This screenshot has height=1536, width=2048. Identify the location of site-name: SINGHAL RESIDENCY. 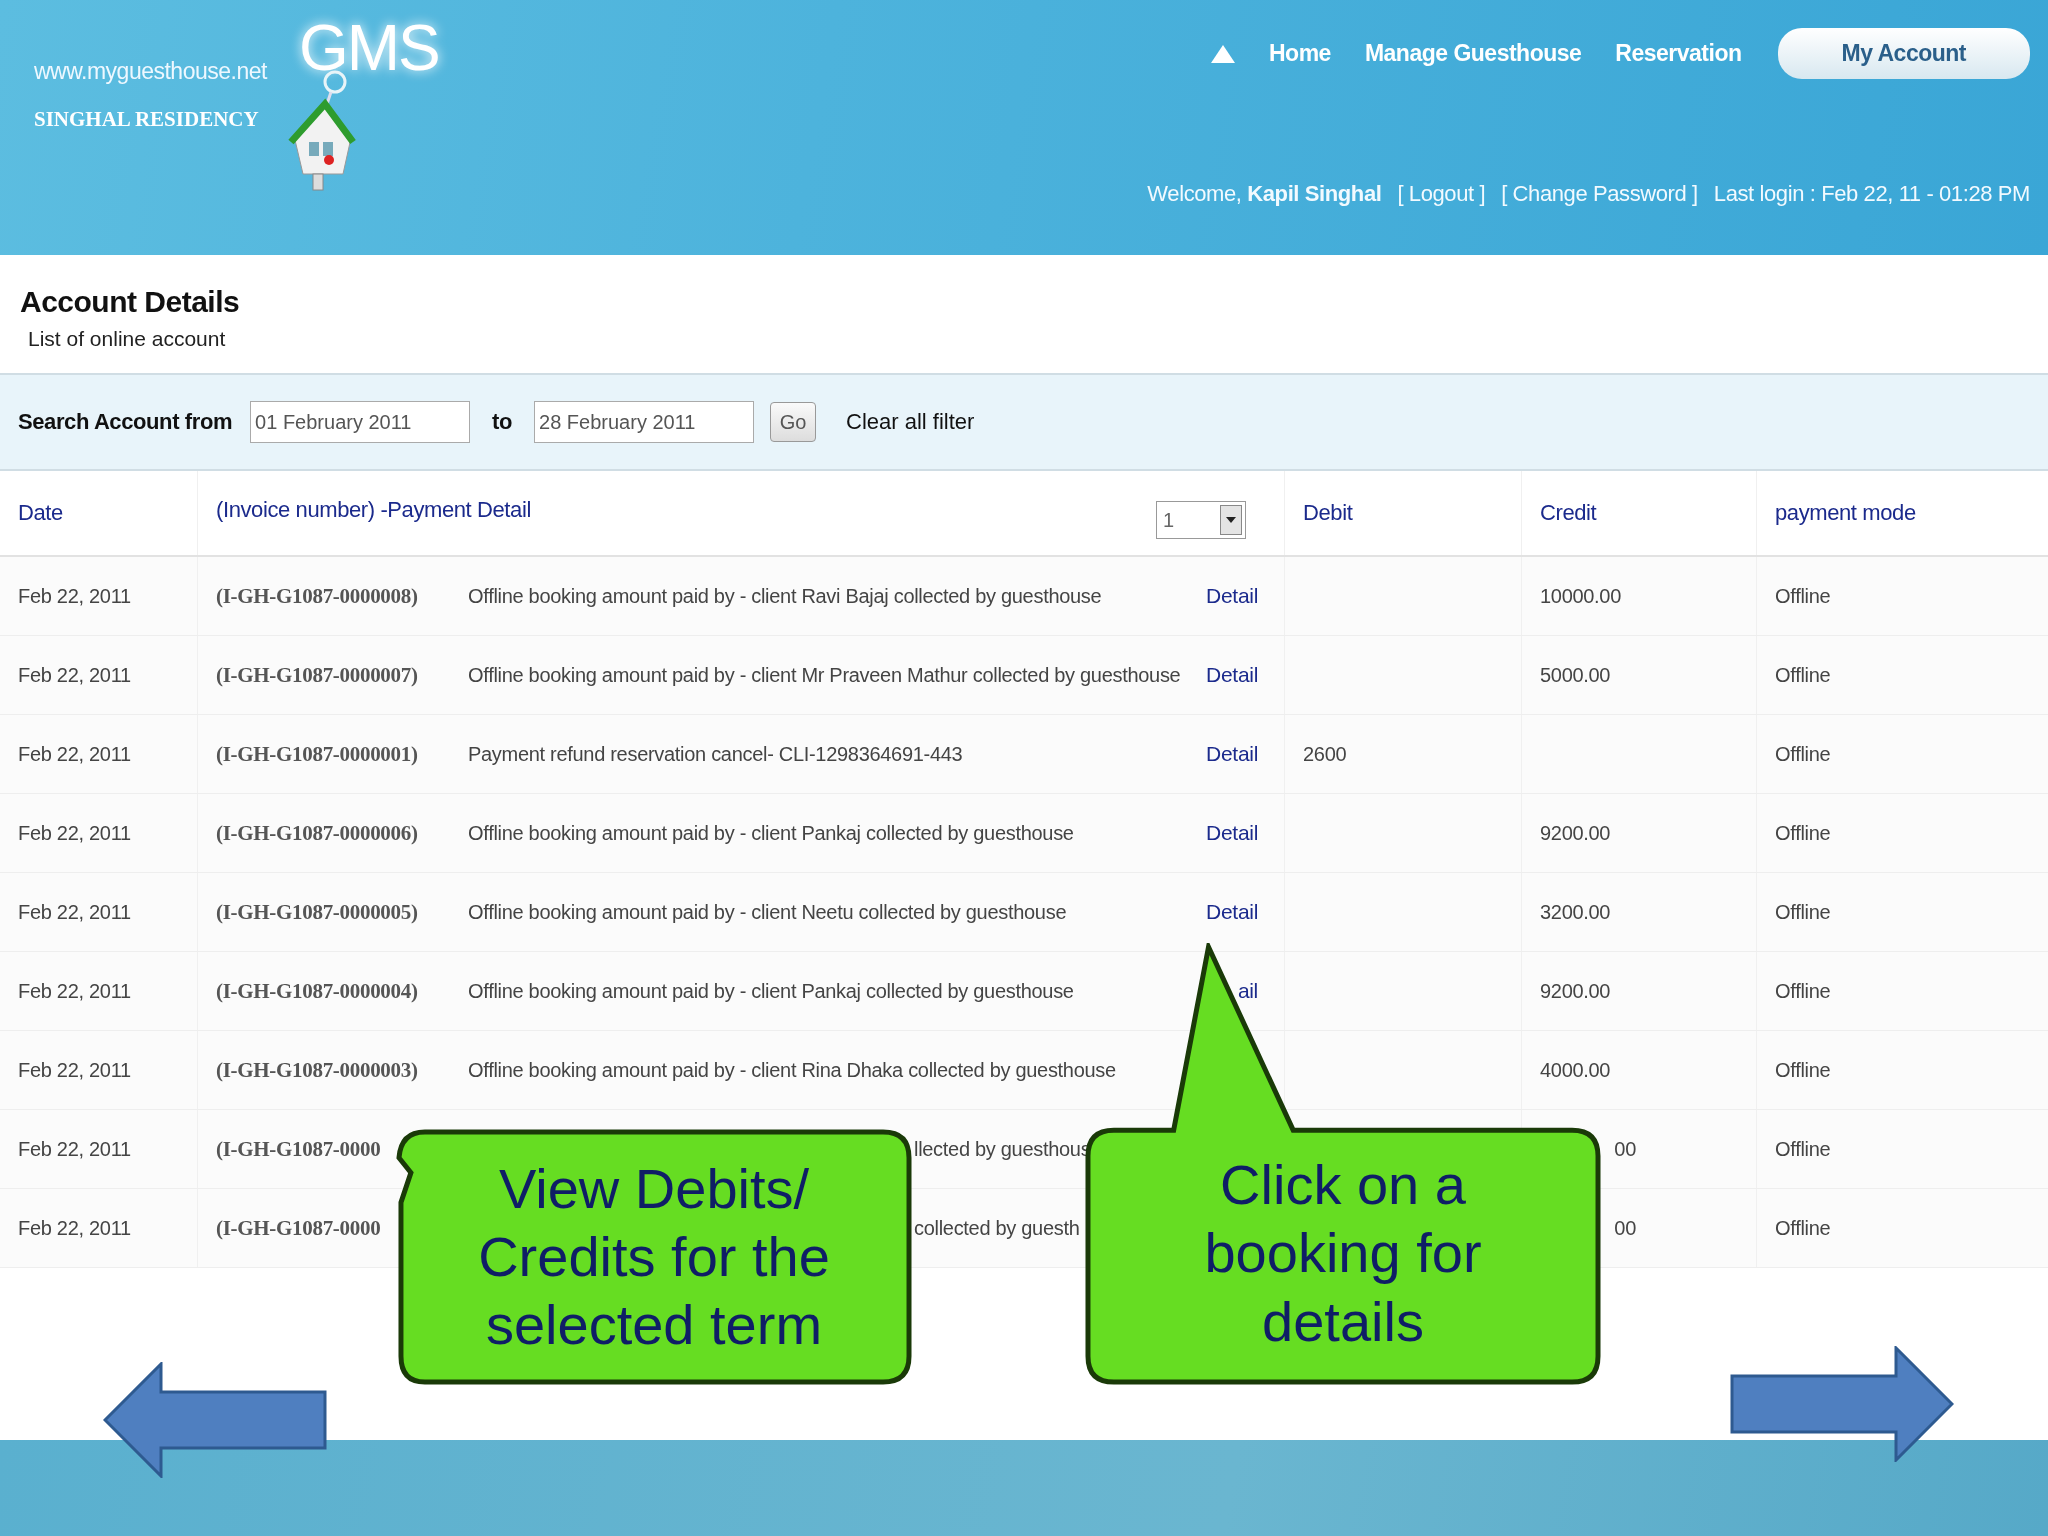
(147, 119).